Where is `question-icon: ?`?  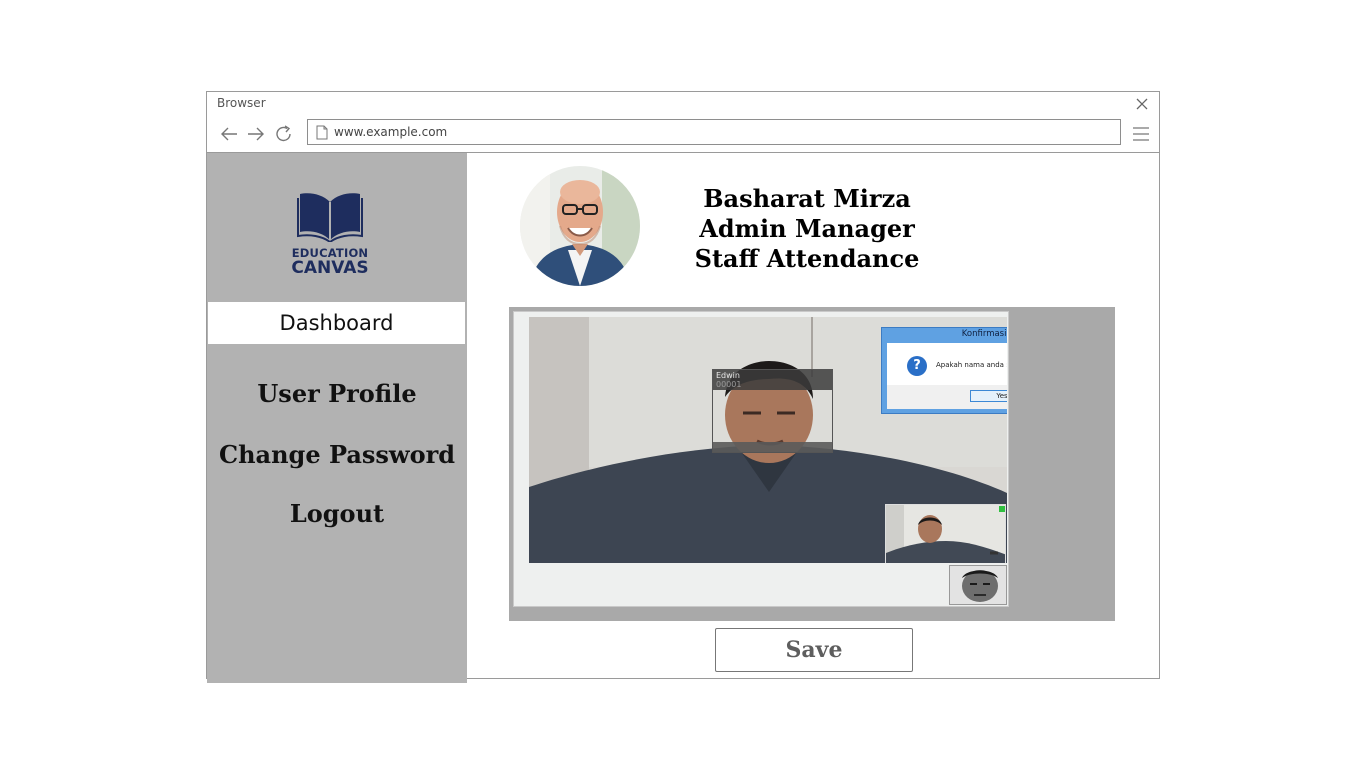 question-icon: ? is located at coordinates (917, 366).